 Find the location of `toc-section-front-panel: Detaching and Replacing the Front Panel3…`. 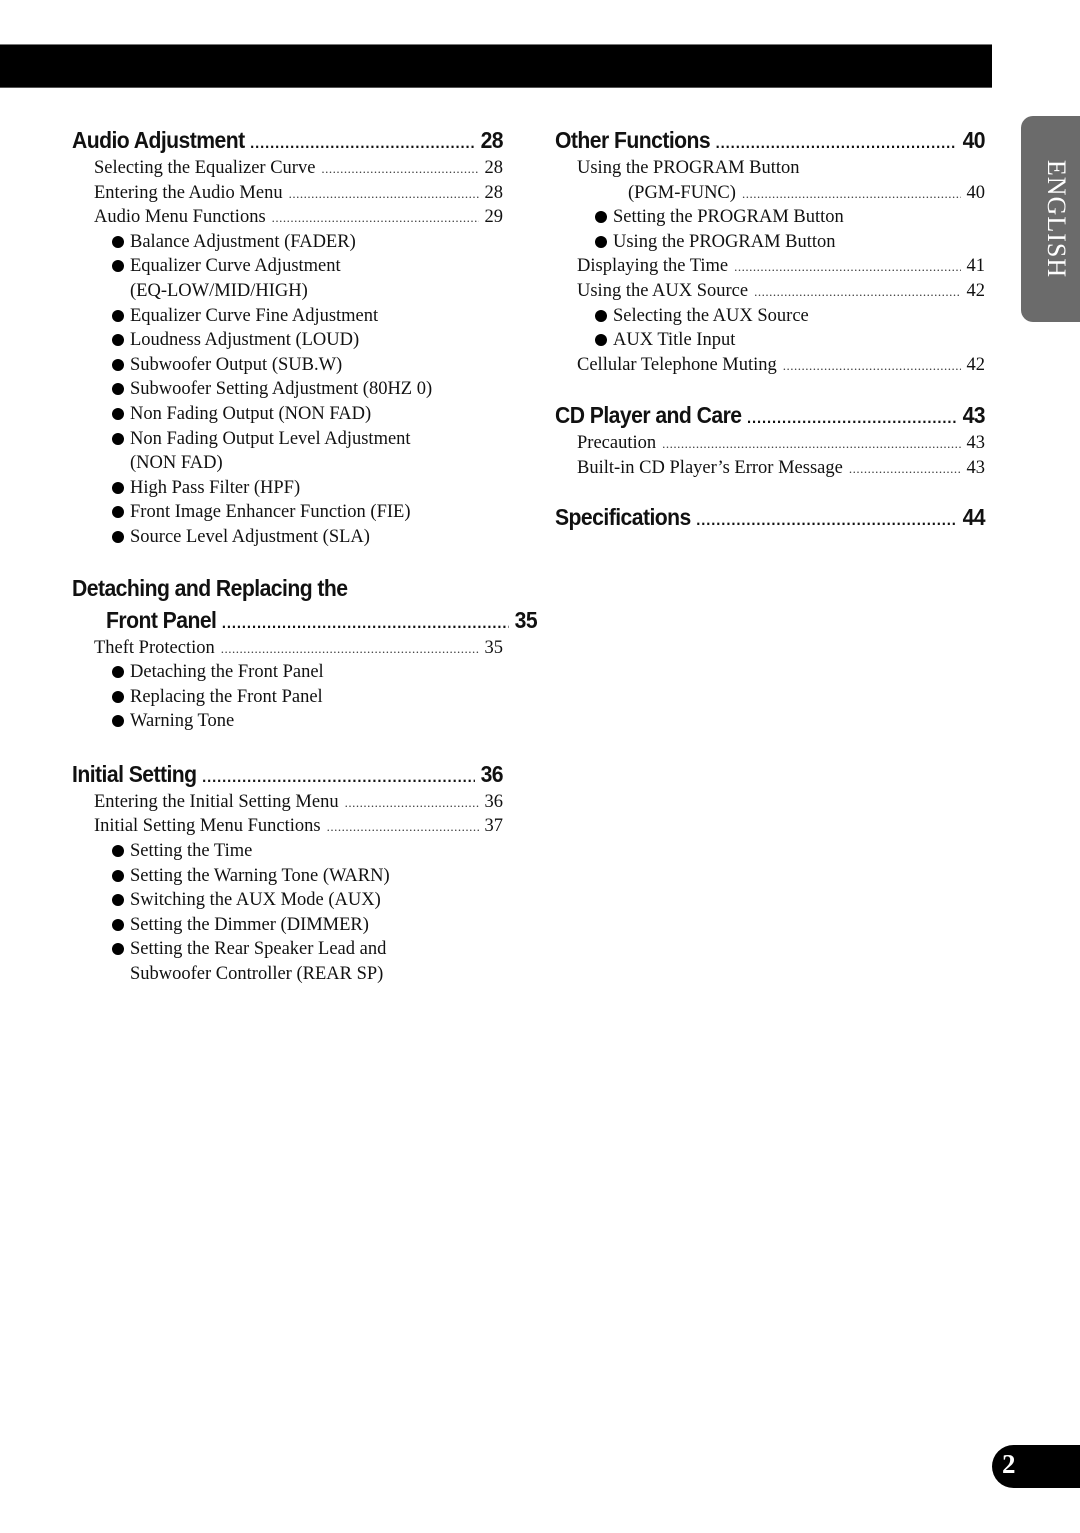

toc-section-front-panel: Detaching and Replacing the Front Panel3… is located at coordinates (305, 653).